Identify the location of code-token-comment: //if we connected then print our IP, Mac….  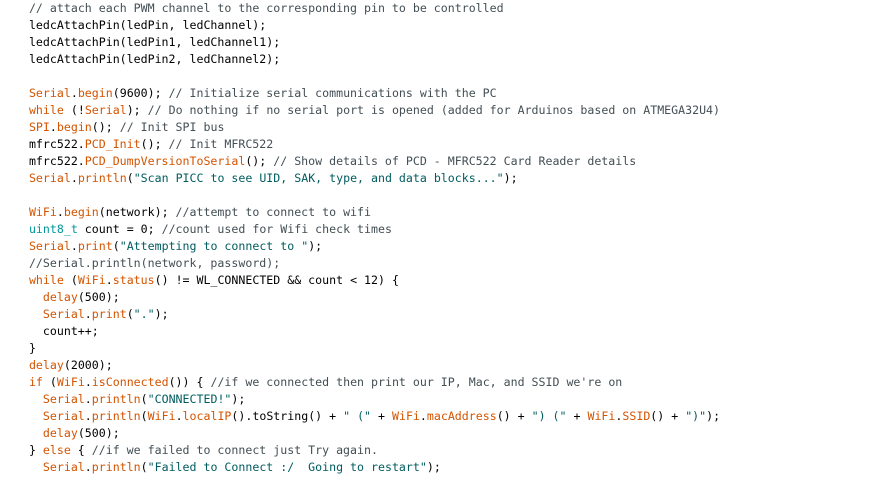
(416, 382).